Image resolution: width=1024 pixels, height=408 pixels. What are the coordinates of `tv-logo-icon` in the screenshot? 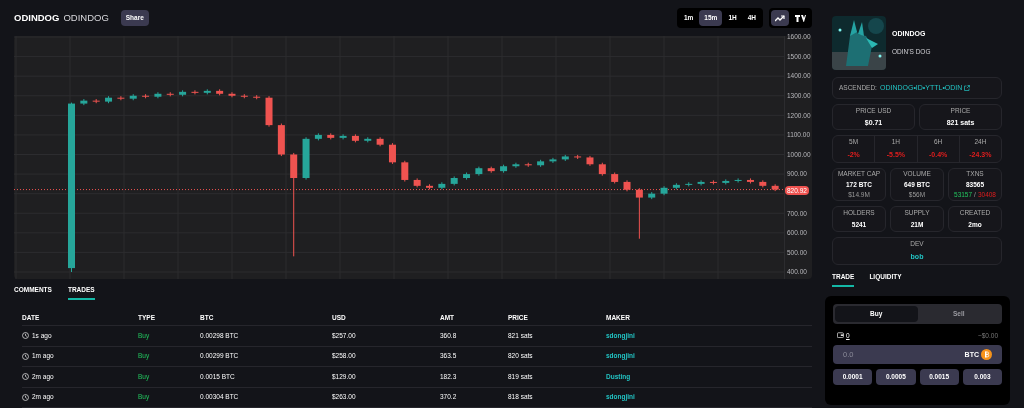 It's located at (800, 18).